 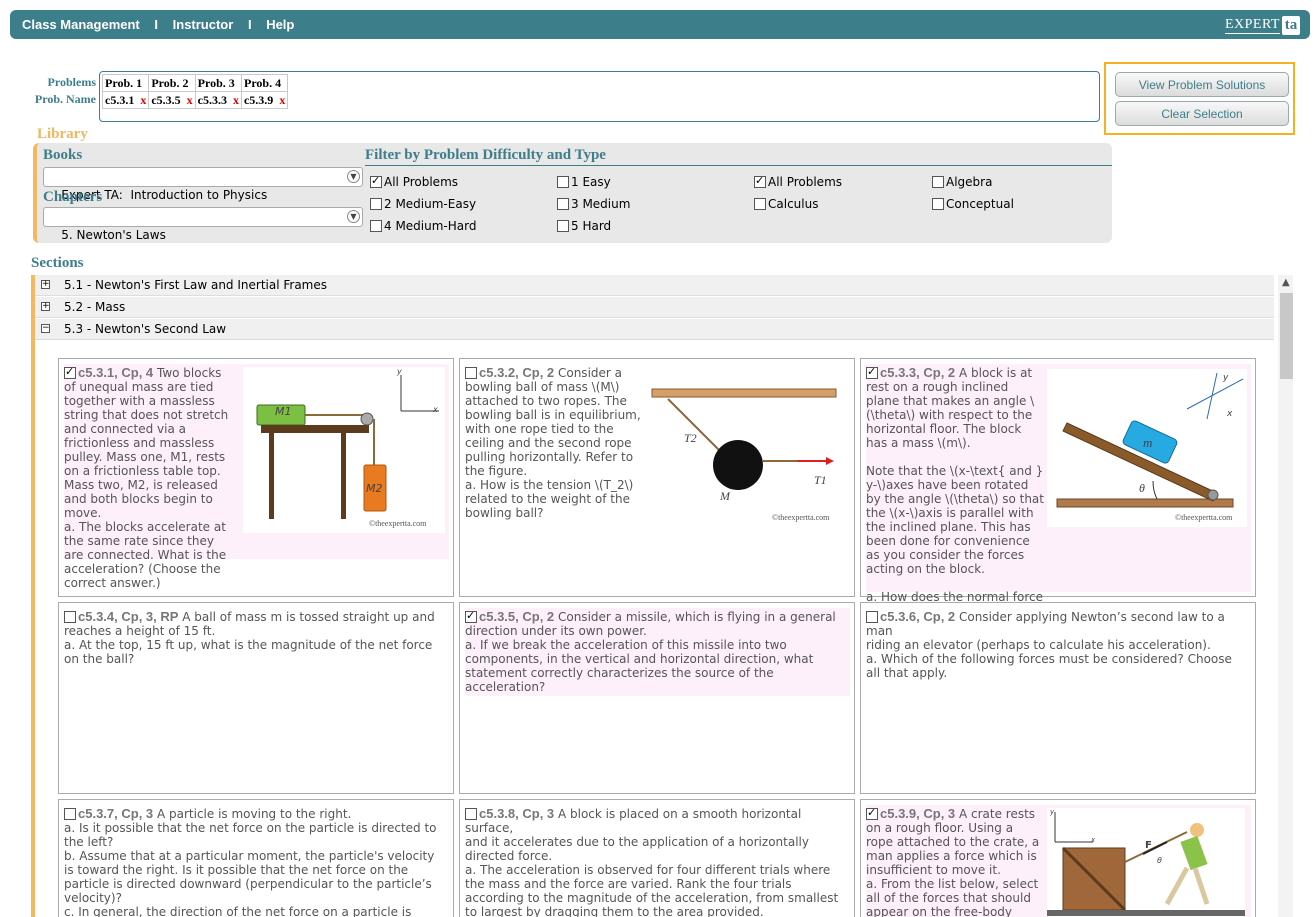 What do you see at coordinates (980, 204) in the screenshot?
I see `filter-label: Conceptual` at bounding box center [980, 204].